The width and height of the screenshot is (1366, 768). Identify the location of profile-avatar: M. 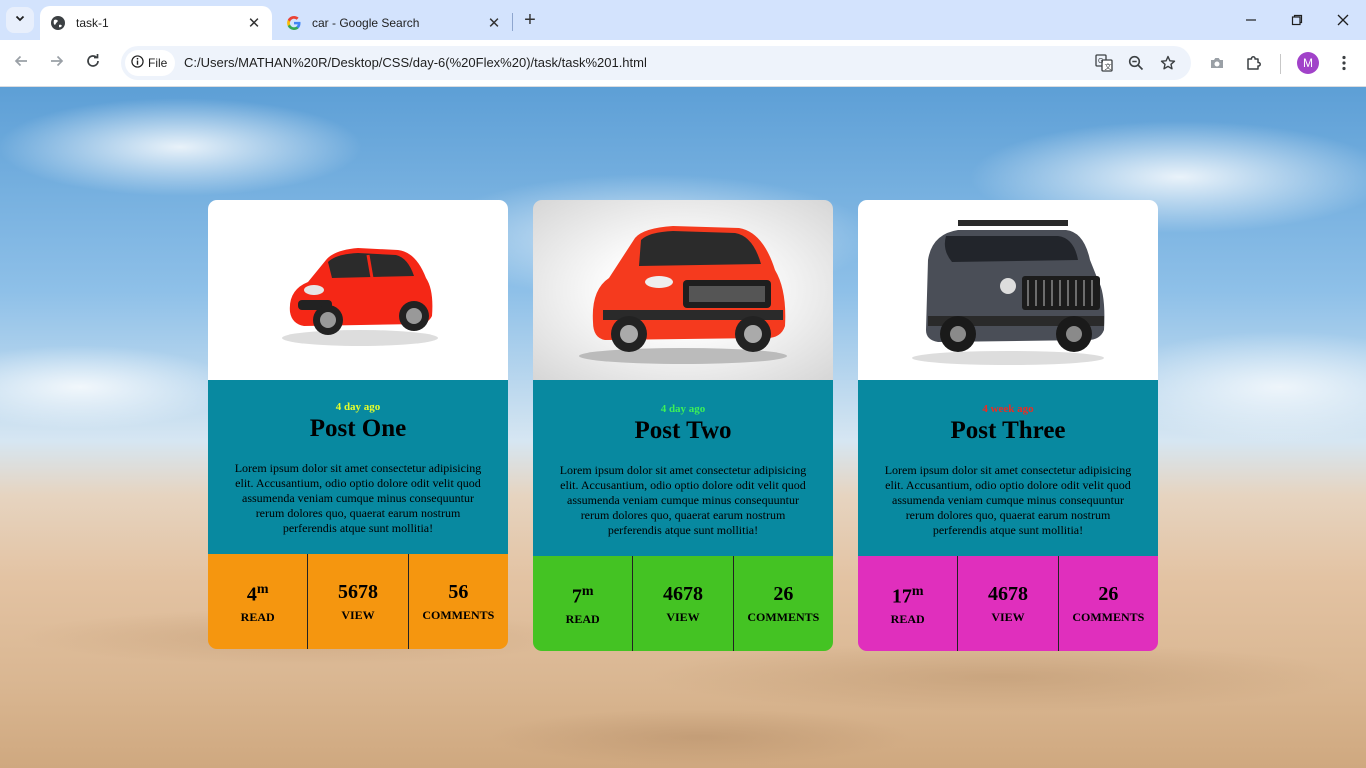
(1308, 63).